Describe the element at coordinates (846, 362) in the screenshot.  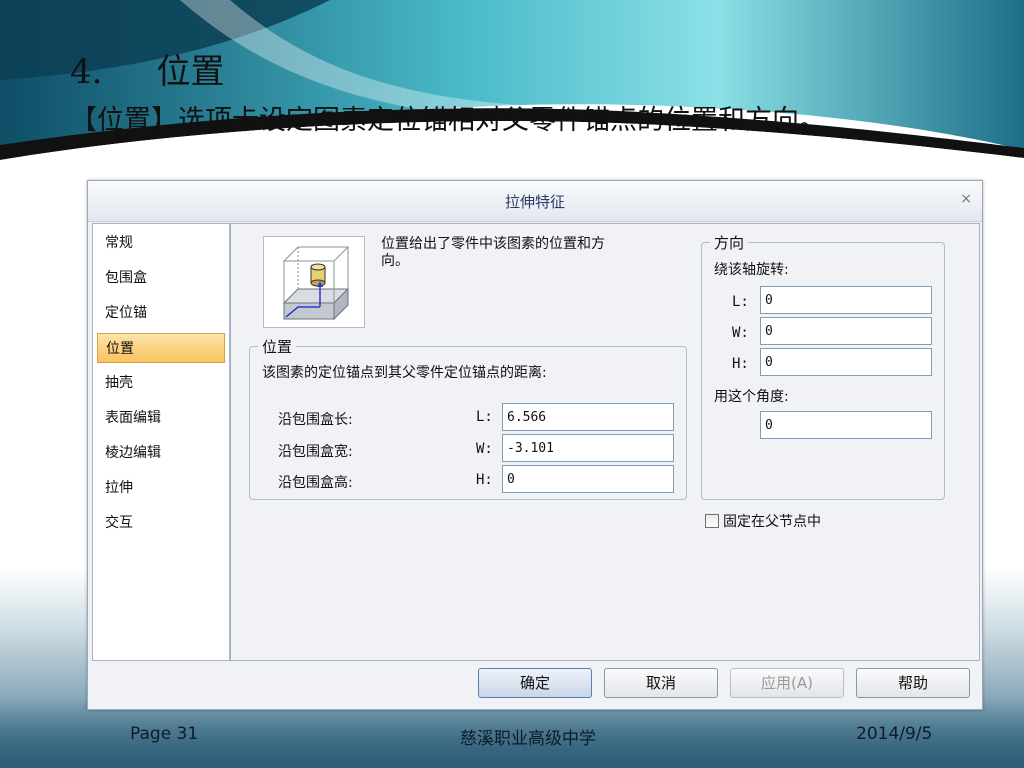
I see `rotate-h-input` at that location.